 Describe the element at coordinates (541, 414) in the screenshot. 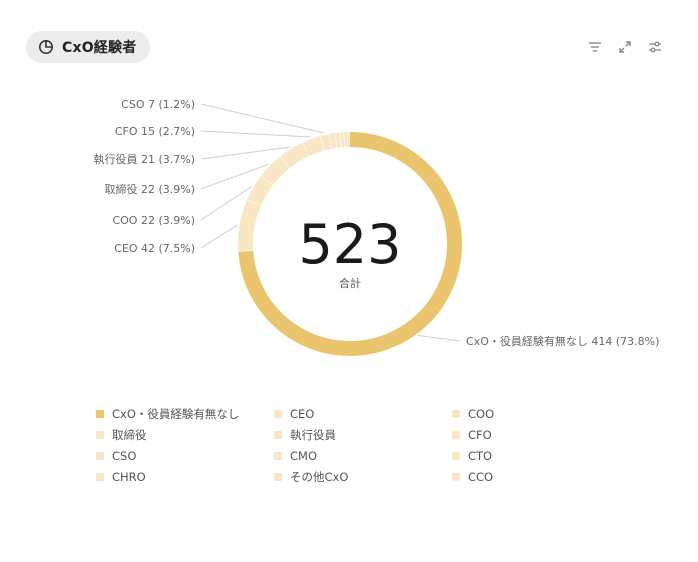

I see `legend-item-3: COO` at that location.